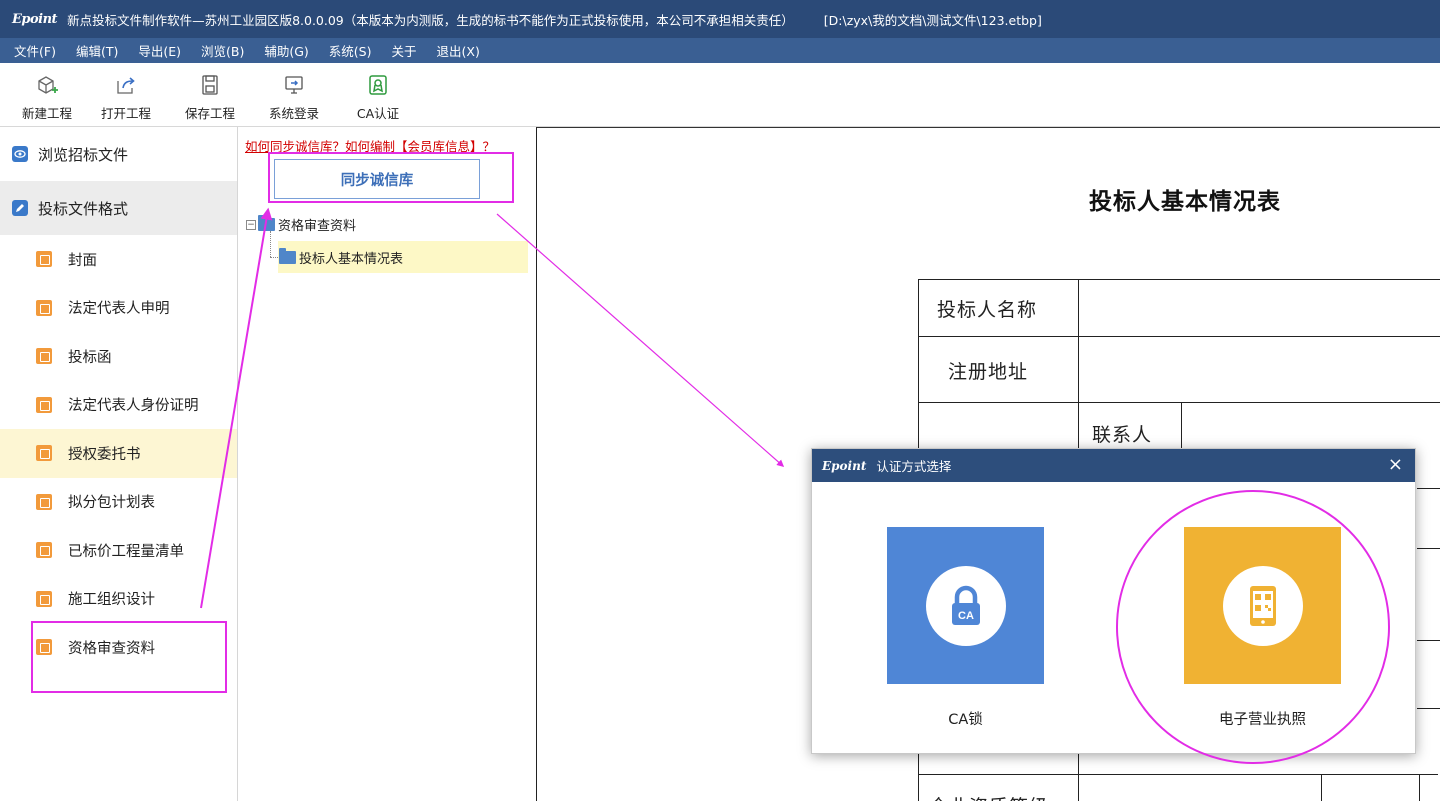  What do you see at coordinates (82, 260) in the screenshot?
I see `nav-item-label: 封面` at bounding box center [82, 260].